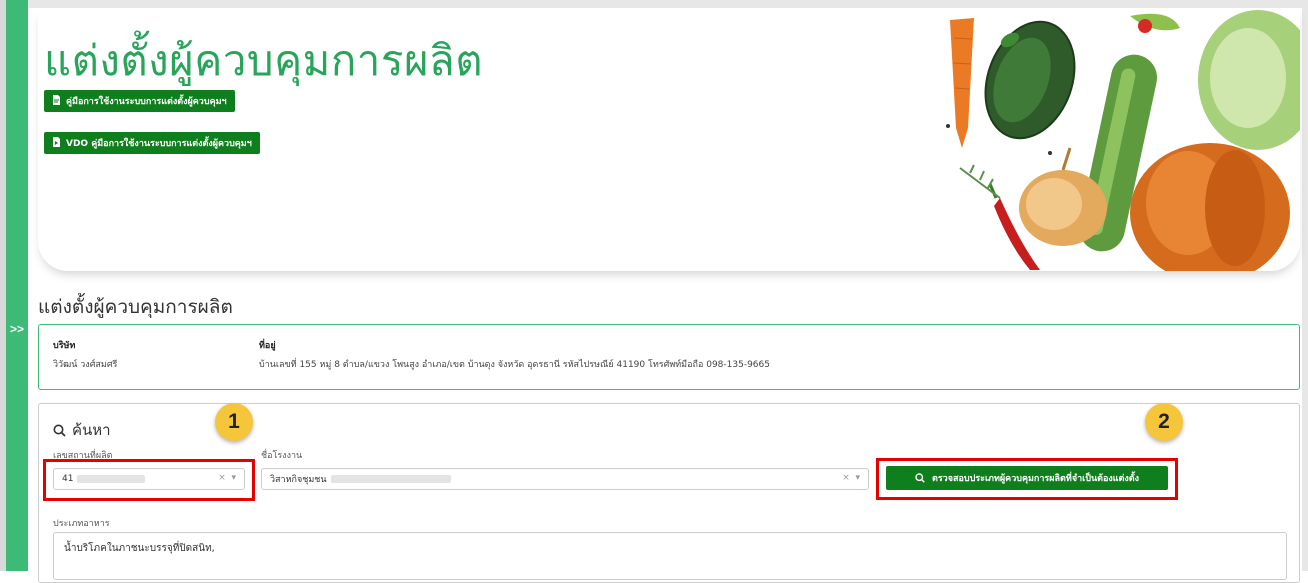  What do you see at coordinates (85, 365) in the screenshot?
I see `company-name: วิวัฒน์ วงศ์สมศรี` at bounding box center [85, 365].